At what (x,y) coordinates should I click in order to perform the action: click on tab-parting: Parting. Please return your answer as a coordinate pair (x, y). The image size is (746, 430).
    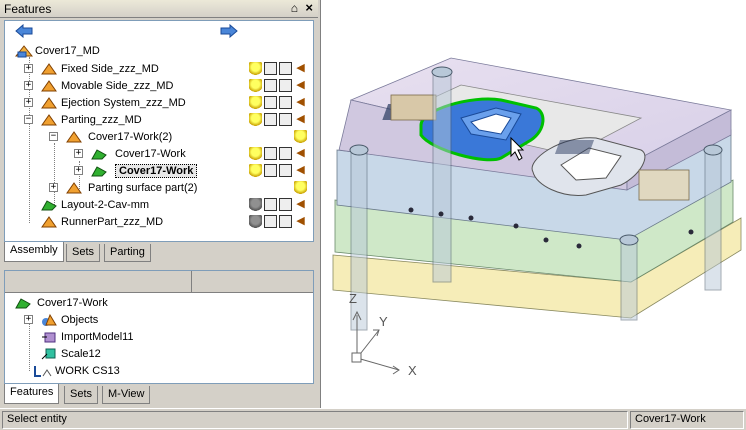
    Looking at the image, I should click on (127, 253).